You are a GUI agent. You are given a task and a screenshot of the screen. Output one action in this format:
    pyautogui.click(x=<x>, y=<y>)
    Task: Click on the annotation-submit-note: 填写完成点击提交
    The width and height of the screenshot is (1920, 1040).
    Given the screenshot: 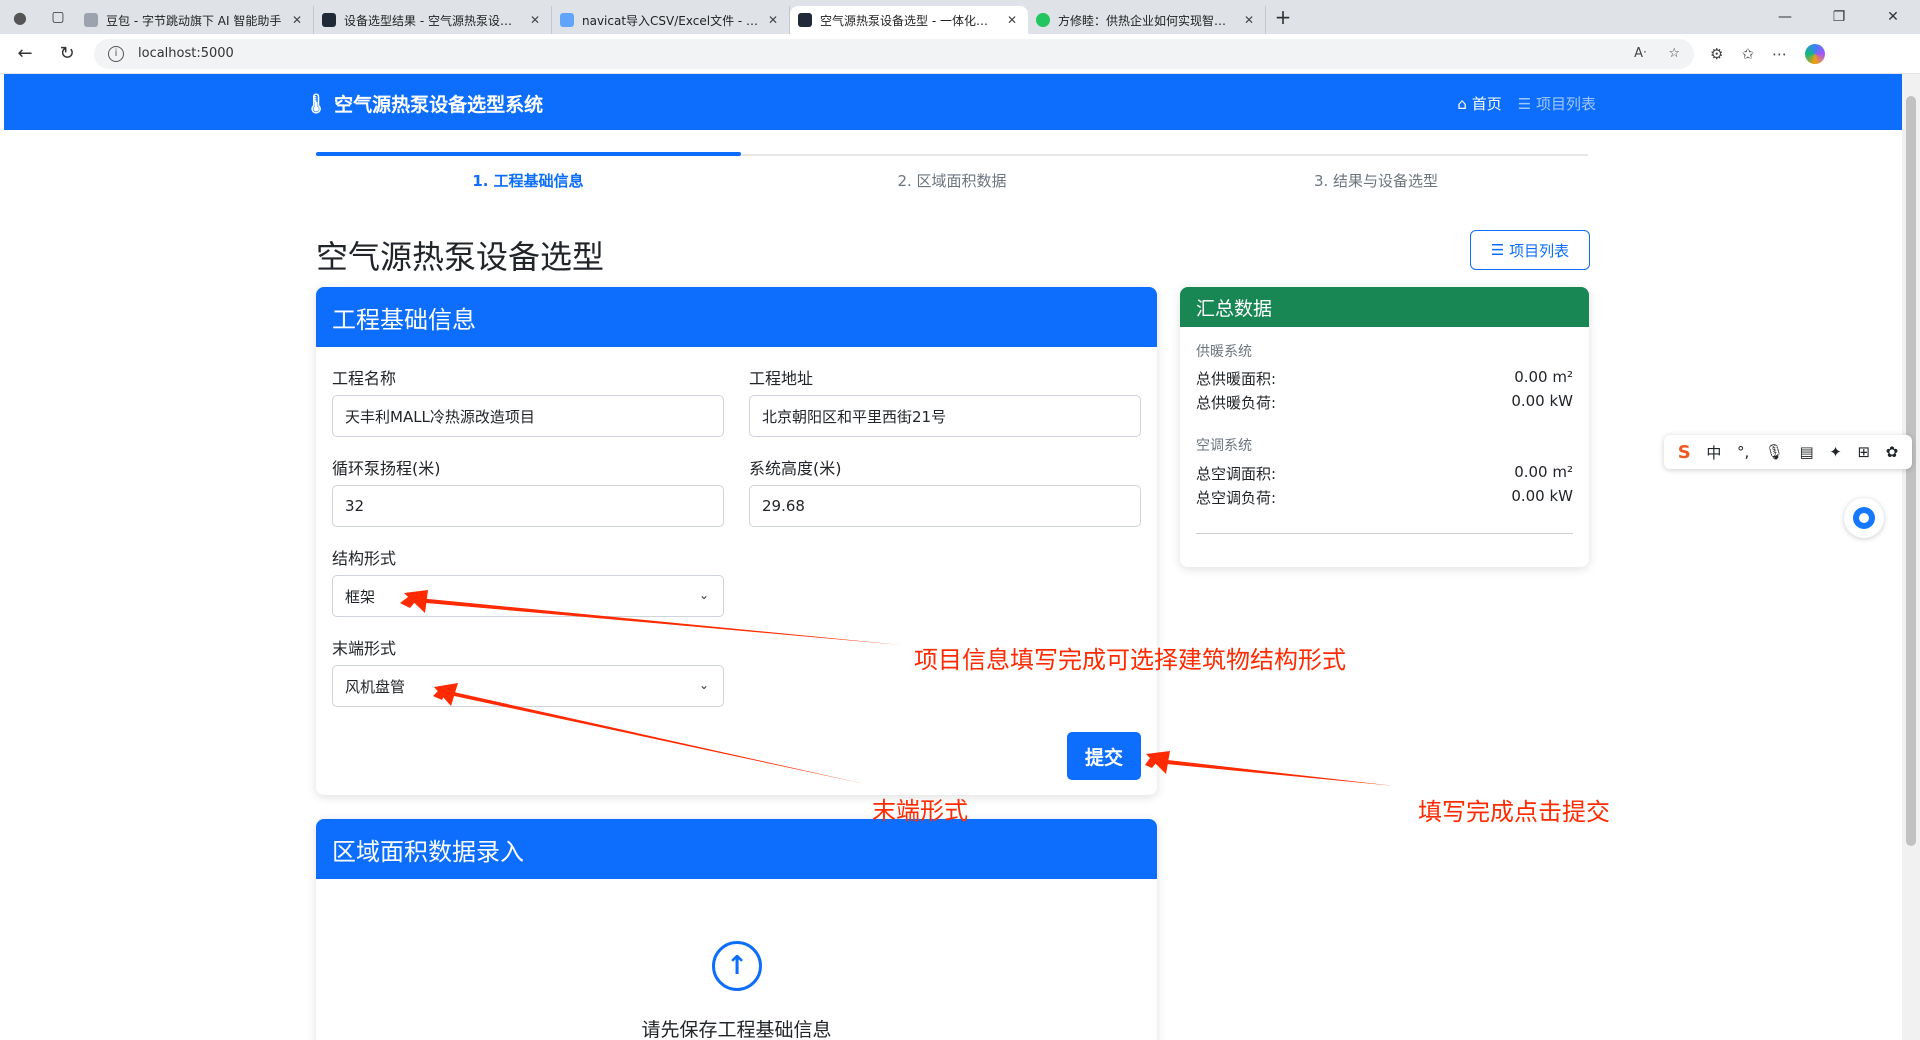 What is the action you would take?
    pyautogui.click(x=1514, y=812)
    